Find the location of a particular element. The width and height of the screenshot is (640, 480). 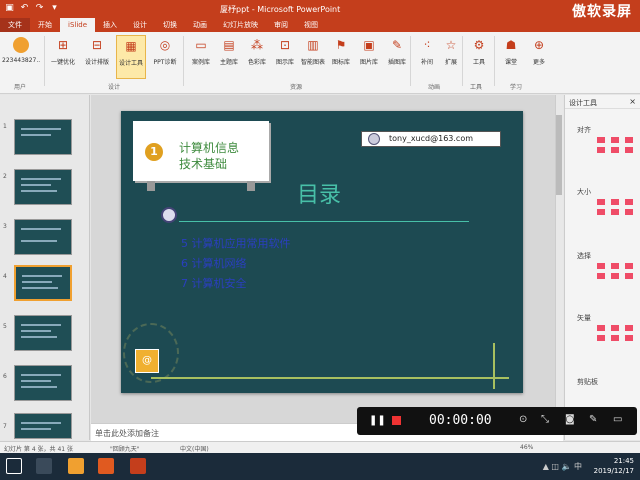

thumb-number: 3 is located at coordinates (5, 226).